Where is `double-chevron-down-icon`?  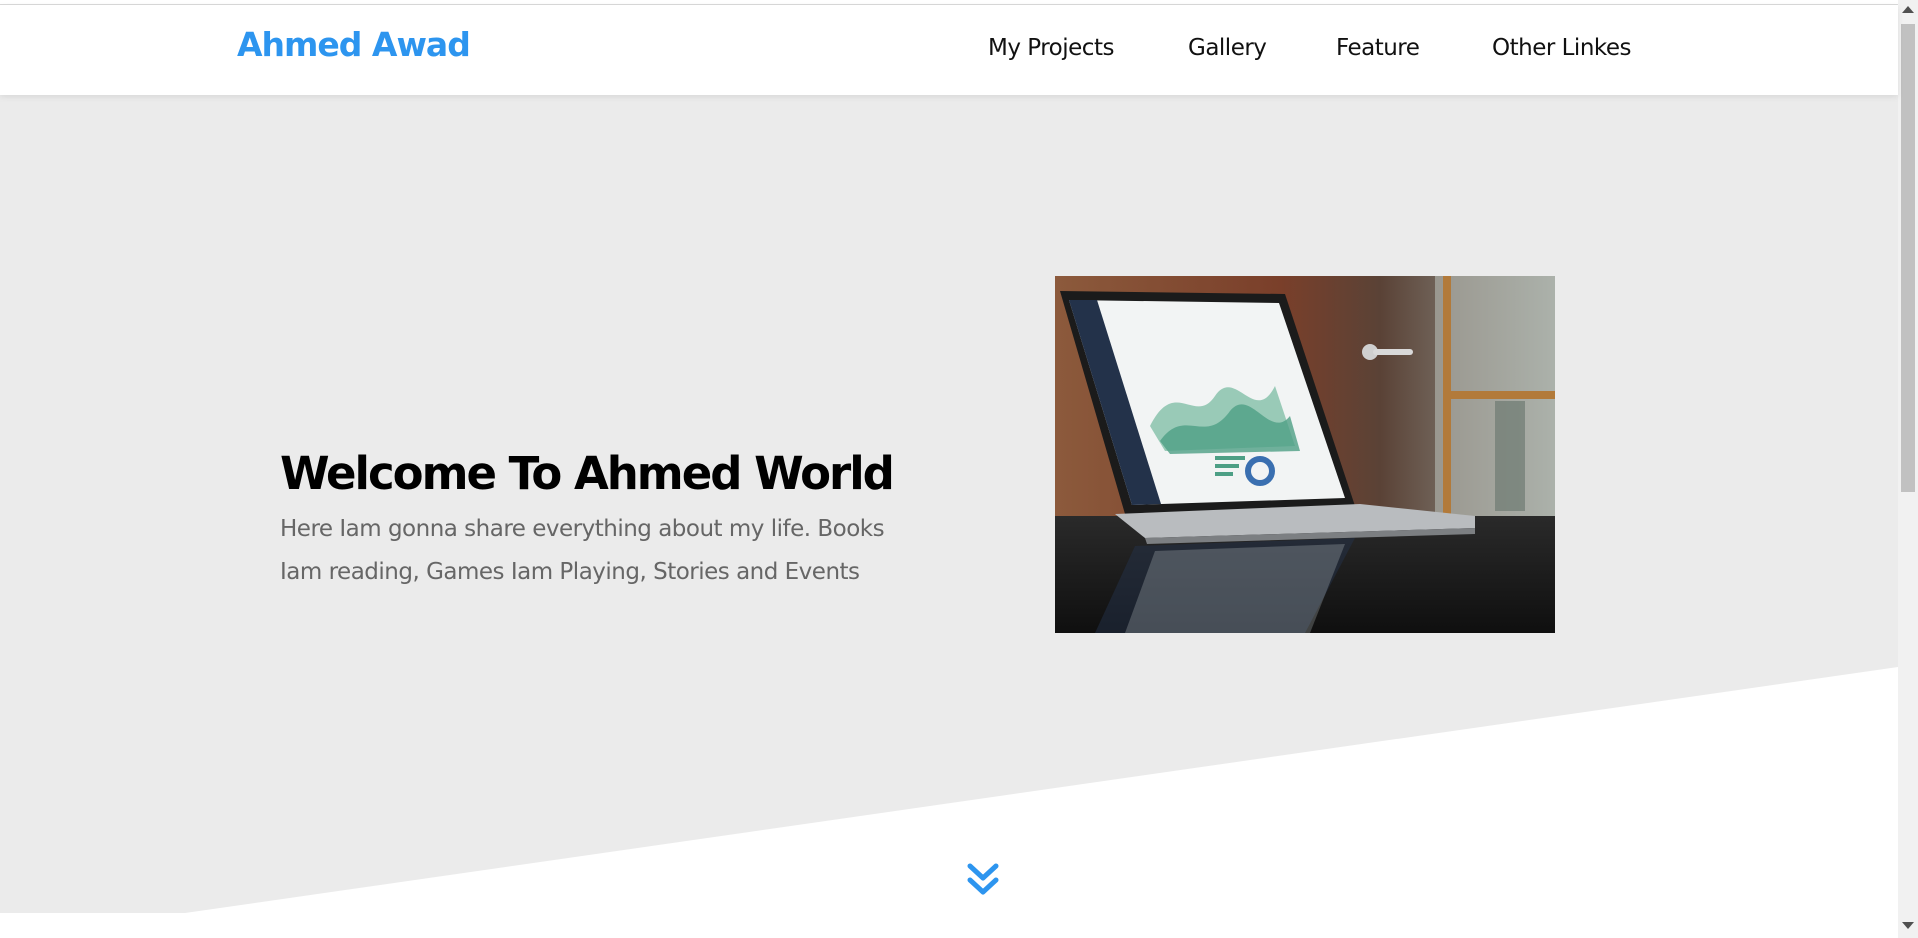
double-chevron-down-icon is located at coordinates (983, 881).